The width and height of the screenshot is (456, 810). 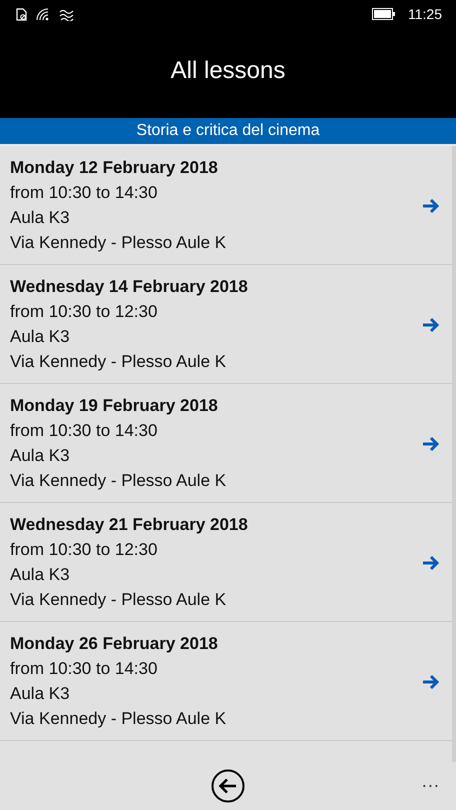 What do you see at coordinates (228, 71) in the screenshot?
I see `page-title: All lessons` at bounding box center [228, 71].